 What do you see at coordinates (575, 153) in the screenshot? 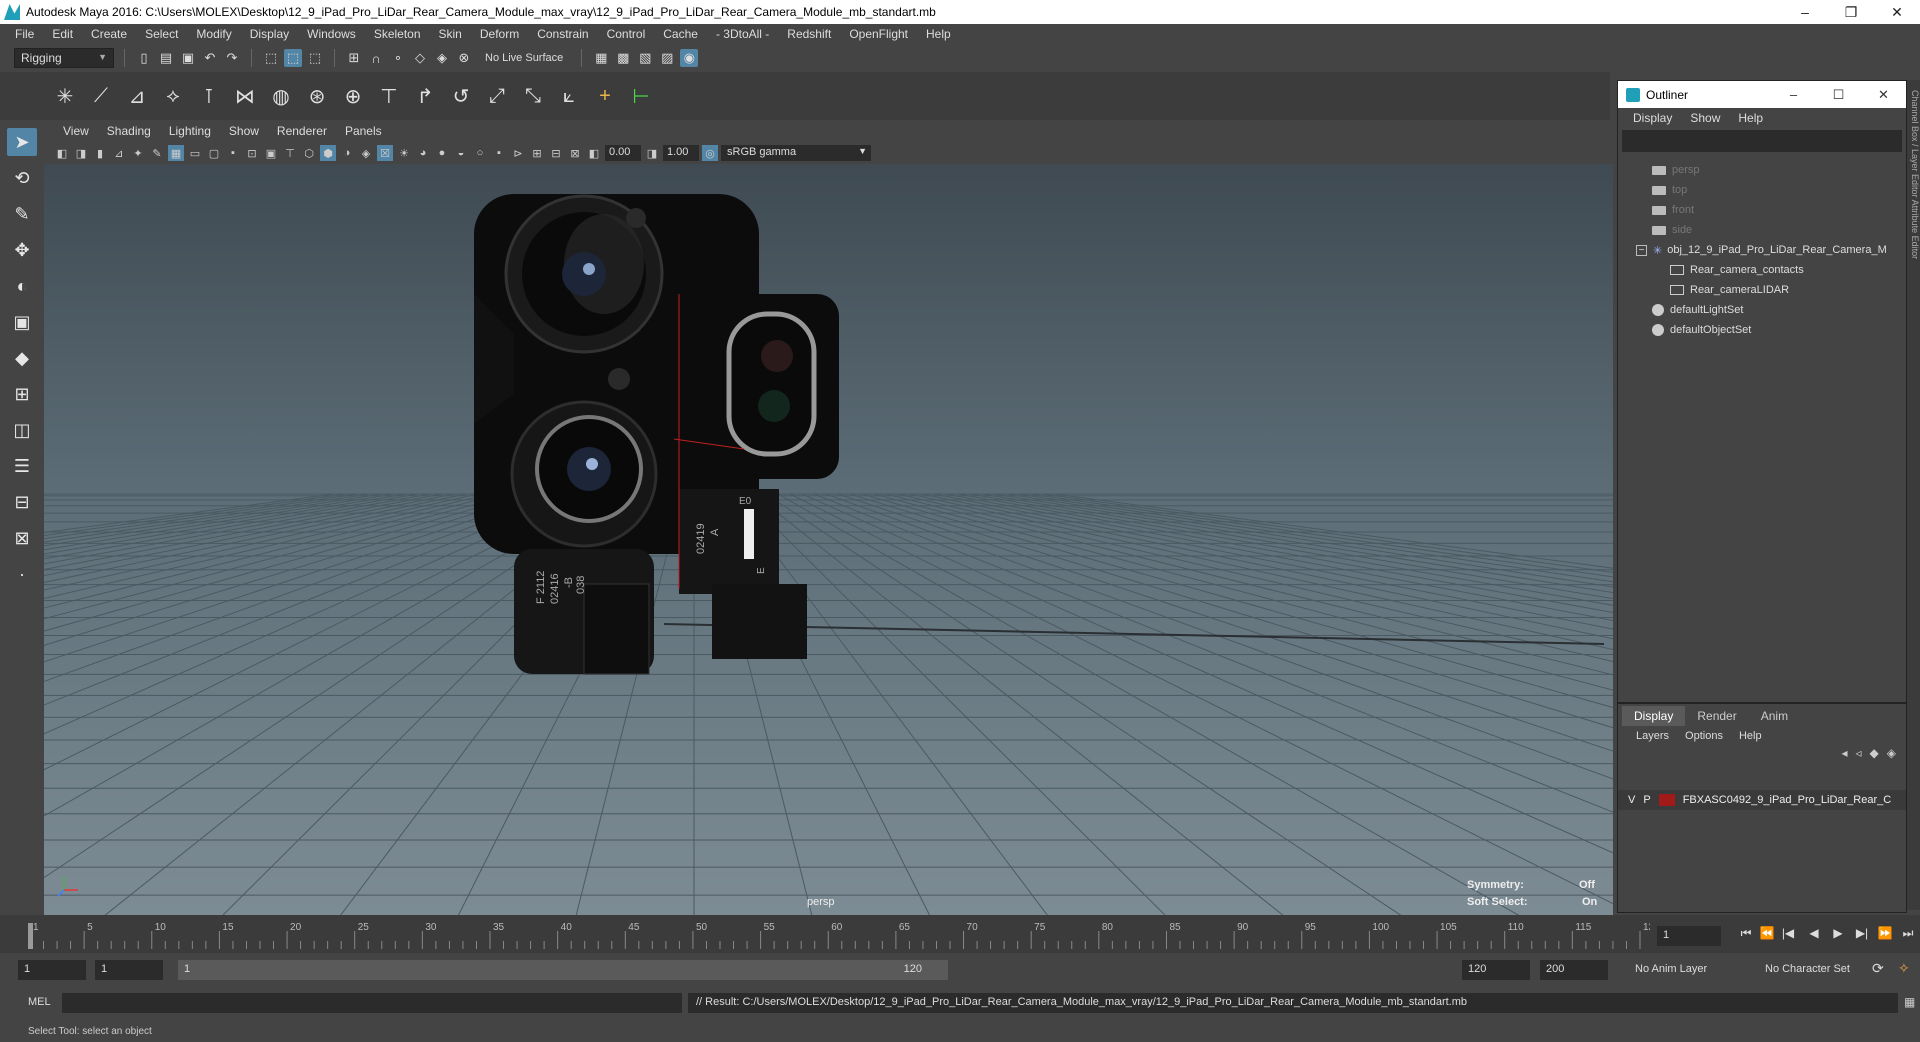
I see `backface-icon: ⊠` at bounding box center [575, 153].